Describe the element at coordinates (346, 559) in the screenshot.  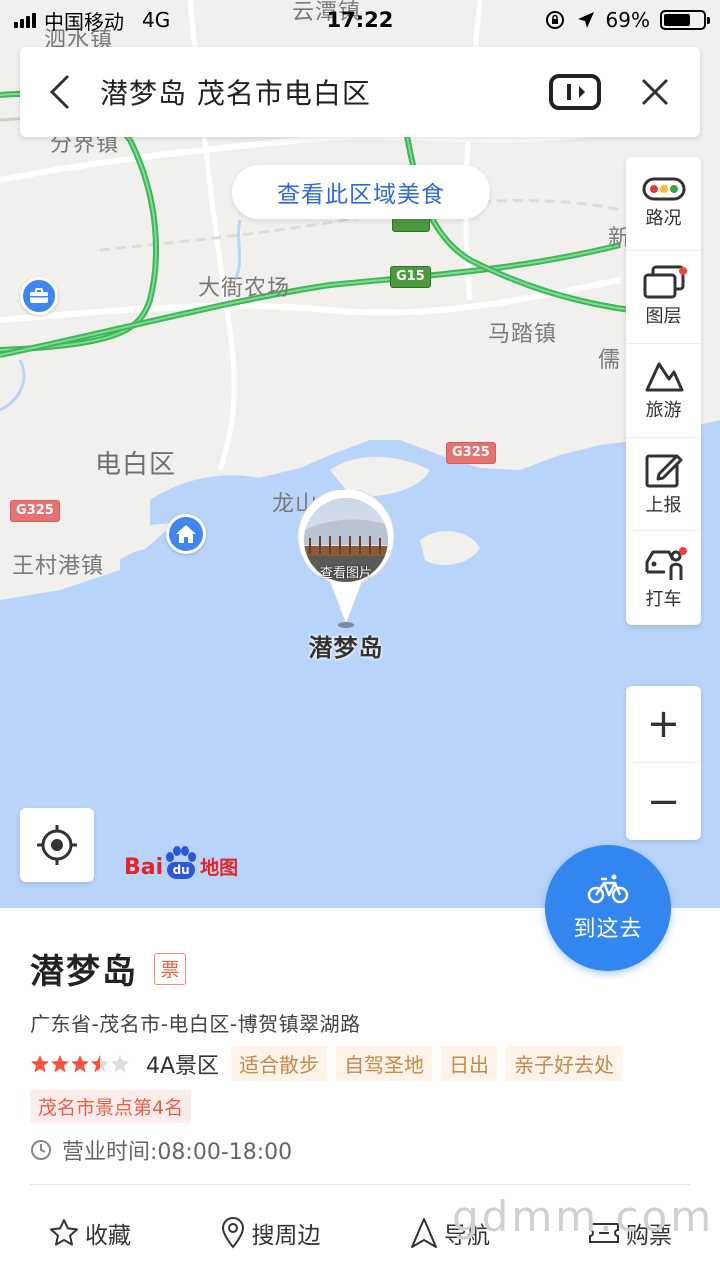
I see `map-pin: 查看图片` at that location.